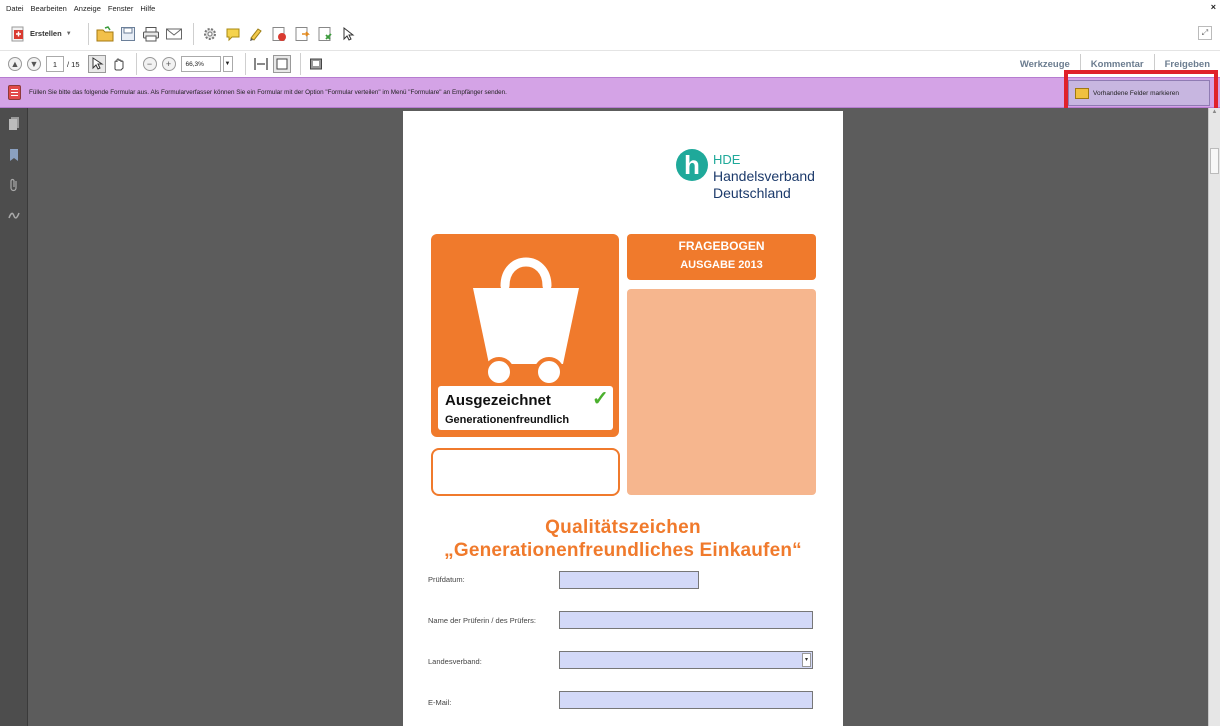 The width and height of the screenshot is (1220, 726). I want to click on left-navigation-panel, so click(14, 417).